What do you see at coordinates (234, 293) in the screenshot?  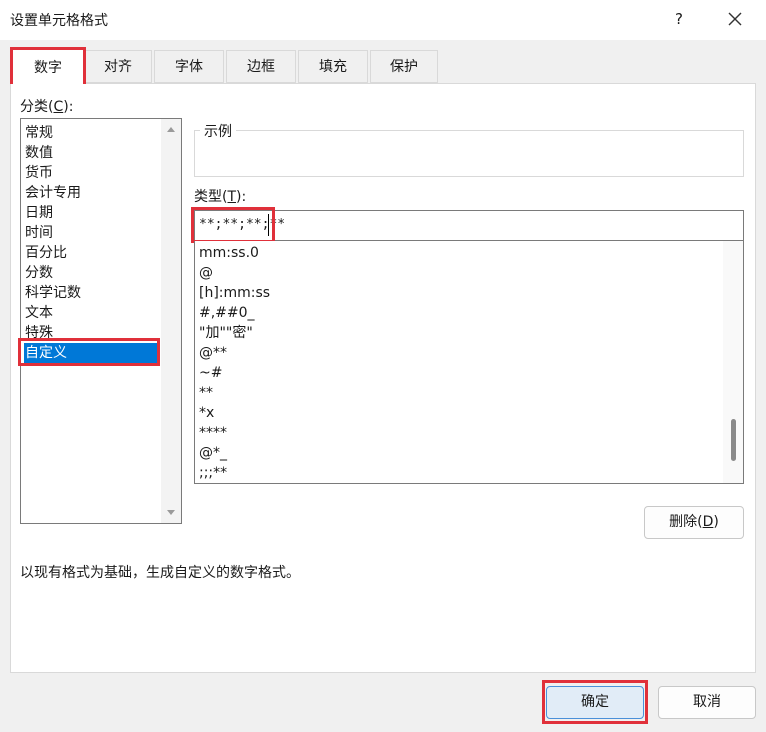 I see `format-item: [h]:mm:ss` at bounding box center [234, 293].